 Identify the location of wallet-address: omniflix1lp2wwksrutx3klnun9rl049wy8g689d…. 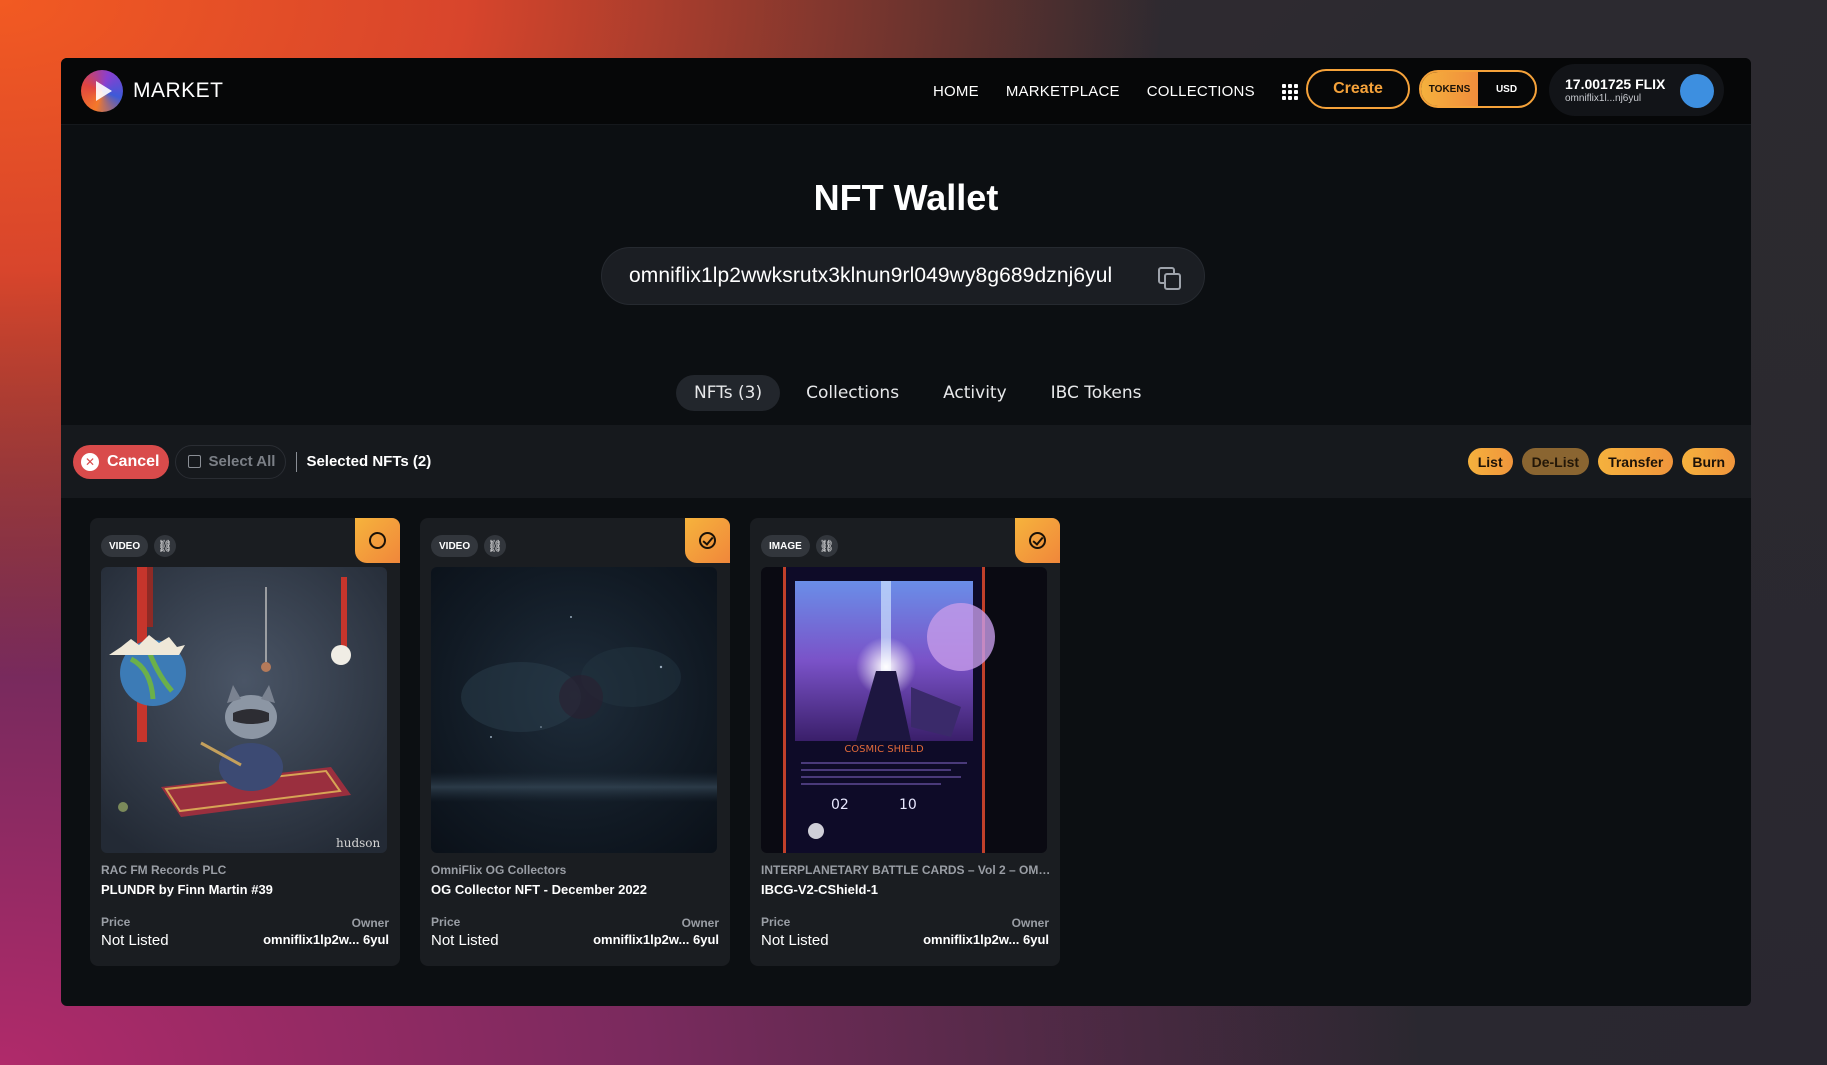
(871, 275).